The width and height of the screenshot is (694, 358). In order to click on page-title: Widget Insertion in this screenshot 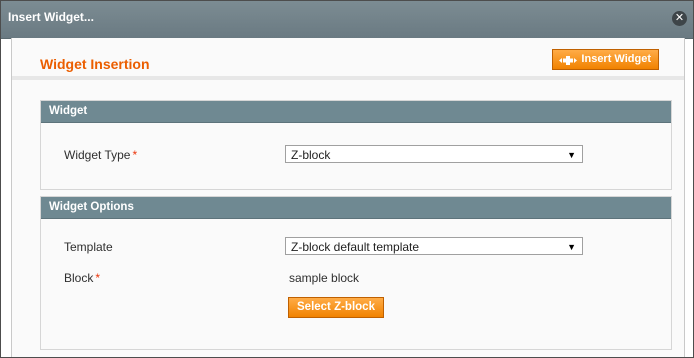, I will do `click(95, 64)`.